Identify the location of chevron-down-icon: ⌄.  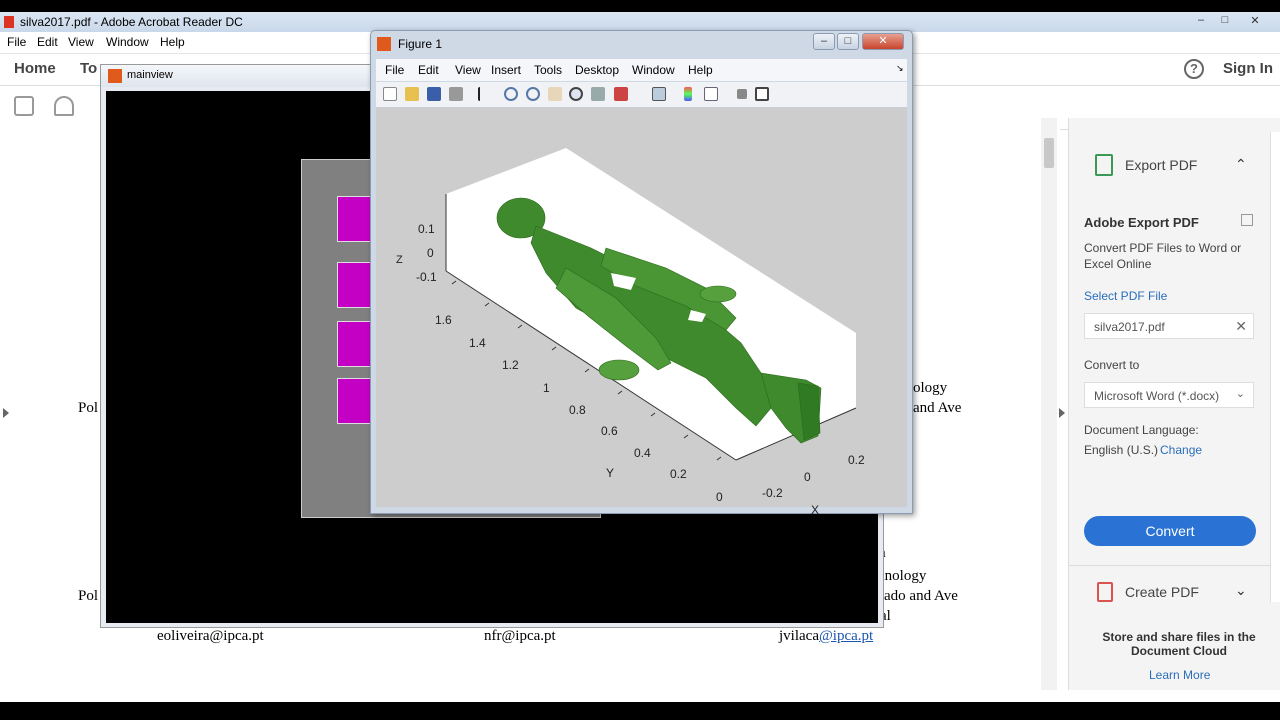
(1241, 590).